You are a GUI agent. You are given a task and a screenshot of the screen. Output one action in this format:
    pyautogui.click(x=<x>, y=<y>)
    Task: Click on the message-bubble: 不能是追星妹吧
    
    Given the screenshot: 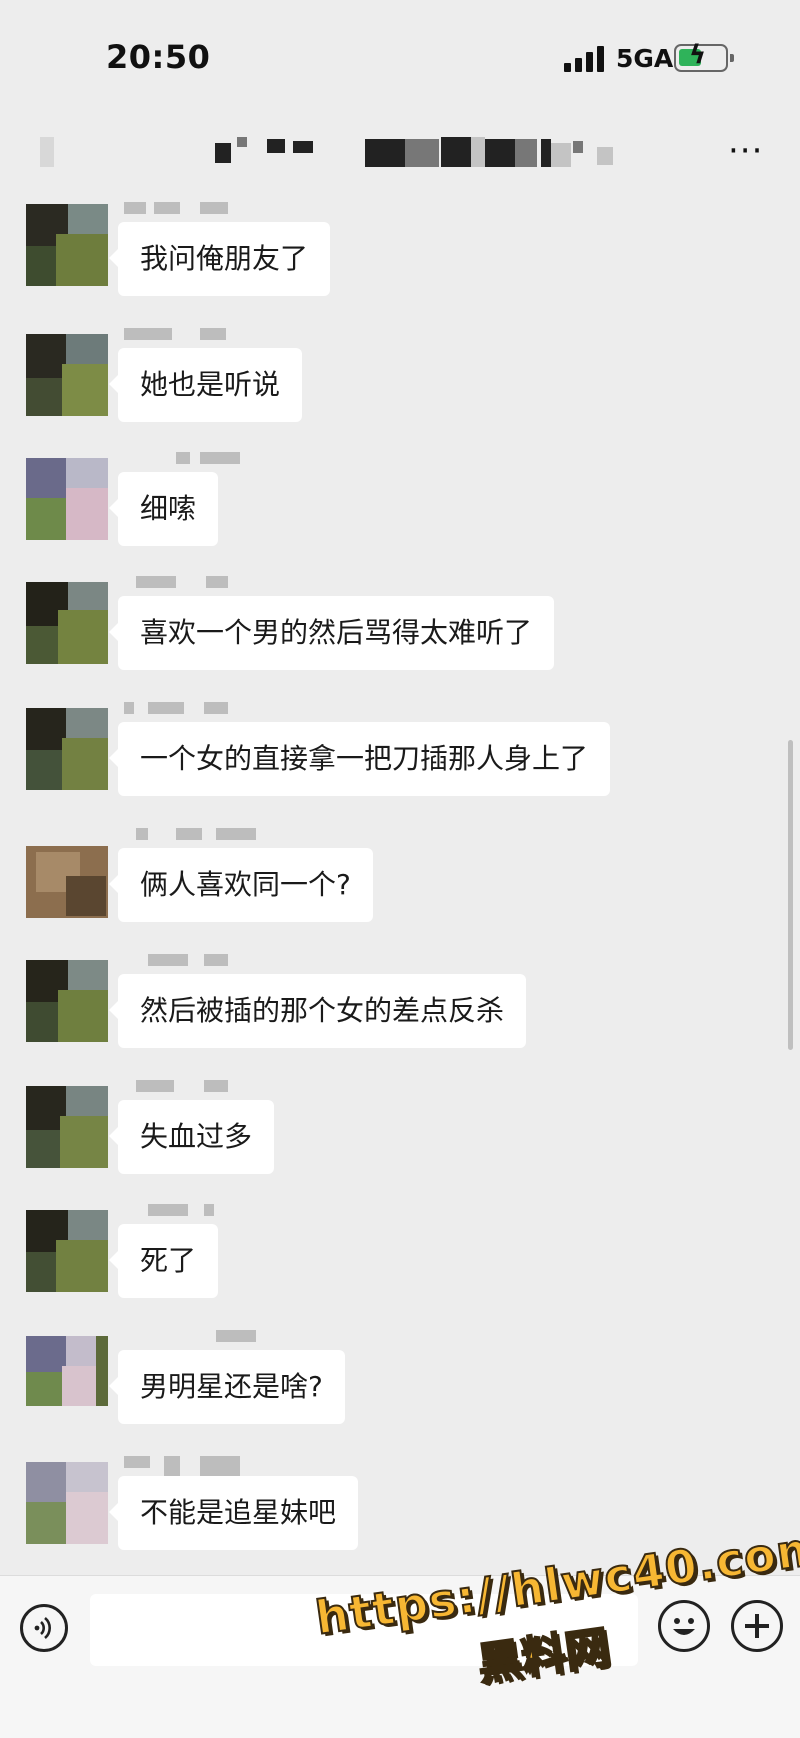 What is the action you would take?
    pyautogui.click(x=233, y=1513)
    